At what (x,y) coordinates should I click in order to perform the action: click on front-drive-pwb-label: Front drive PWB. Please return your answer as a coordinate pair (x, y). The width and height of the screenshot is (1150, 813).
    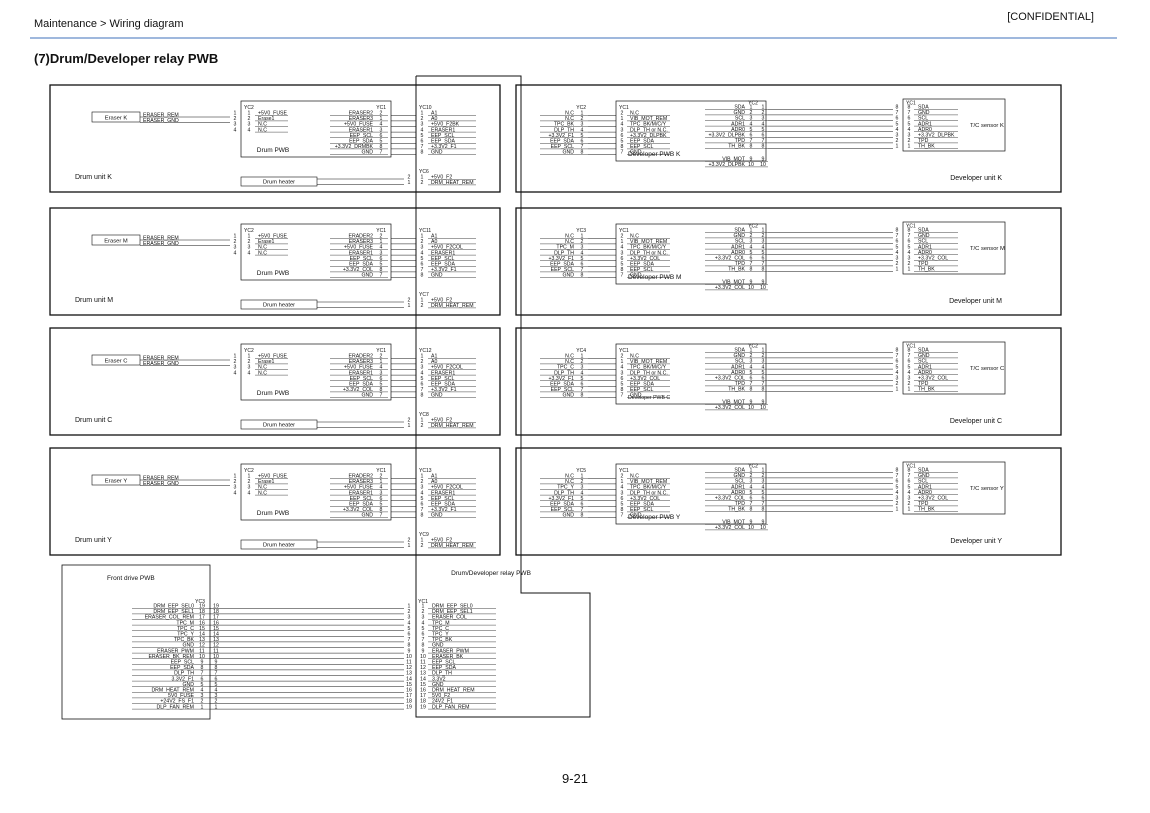
    Looking at the image, I should click on (131, 578).